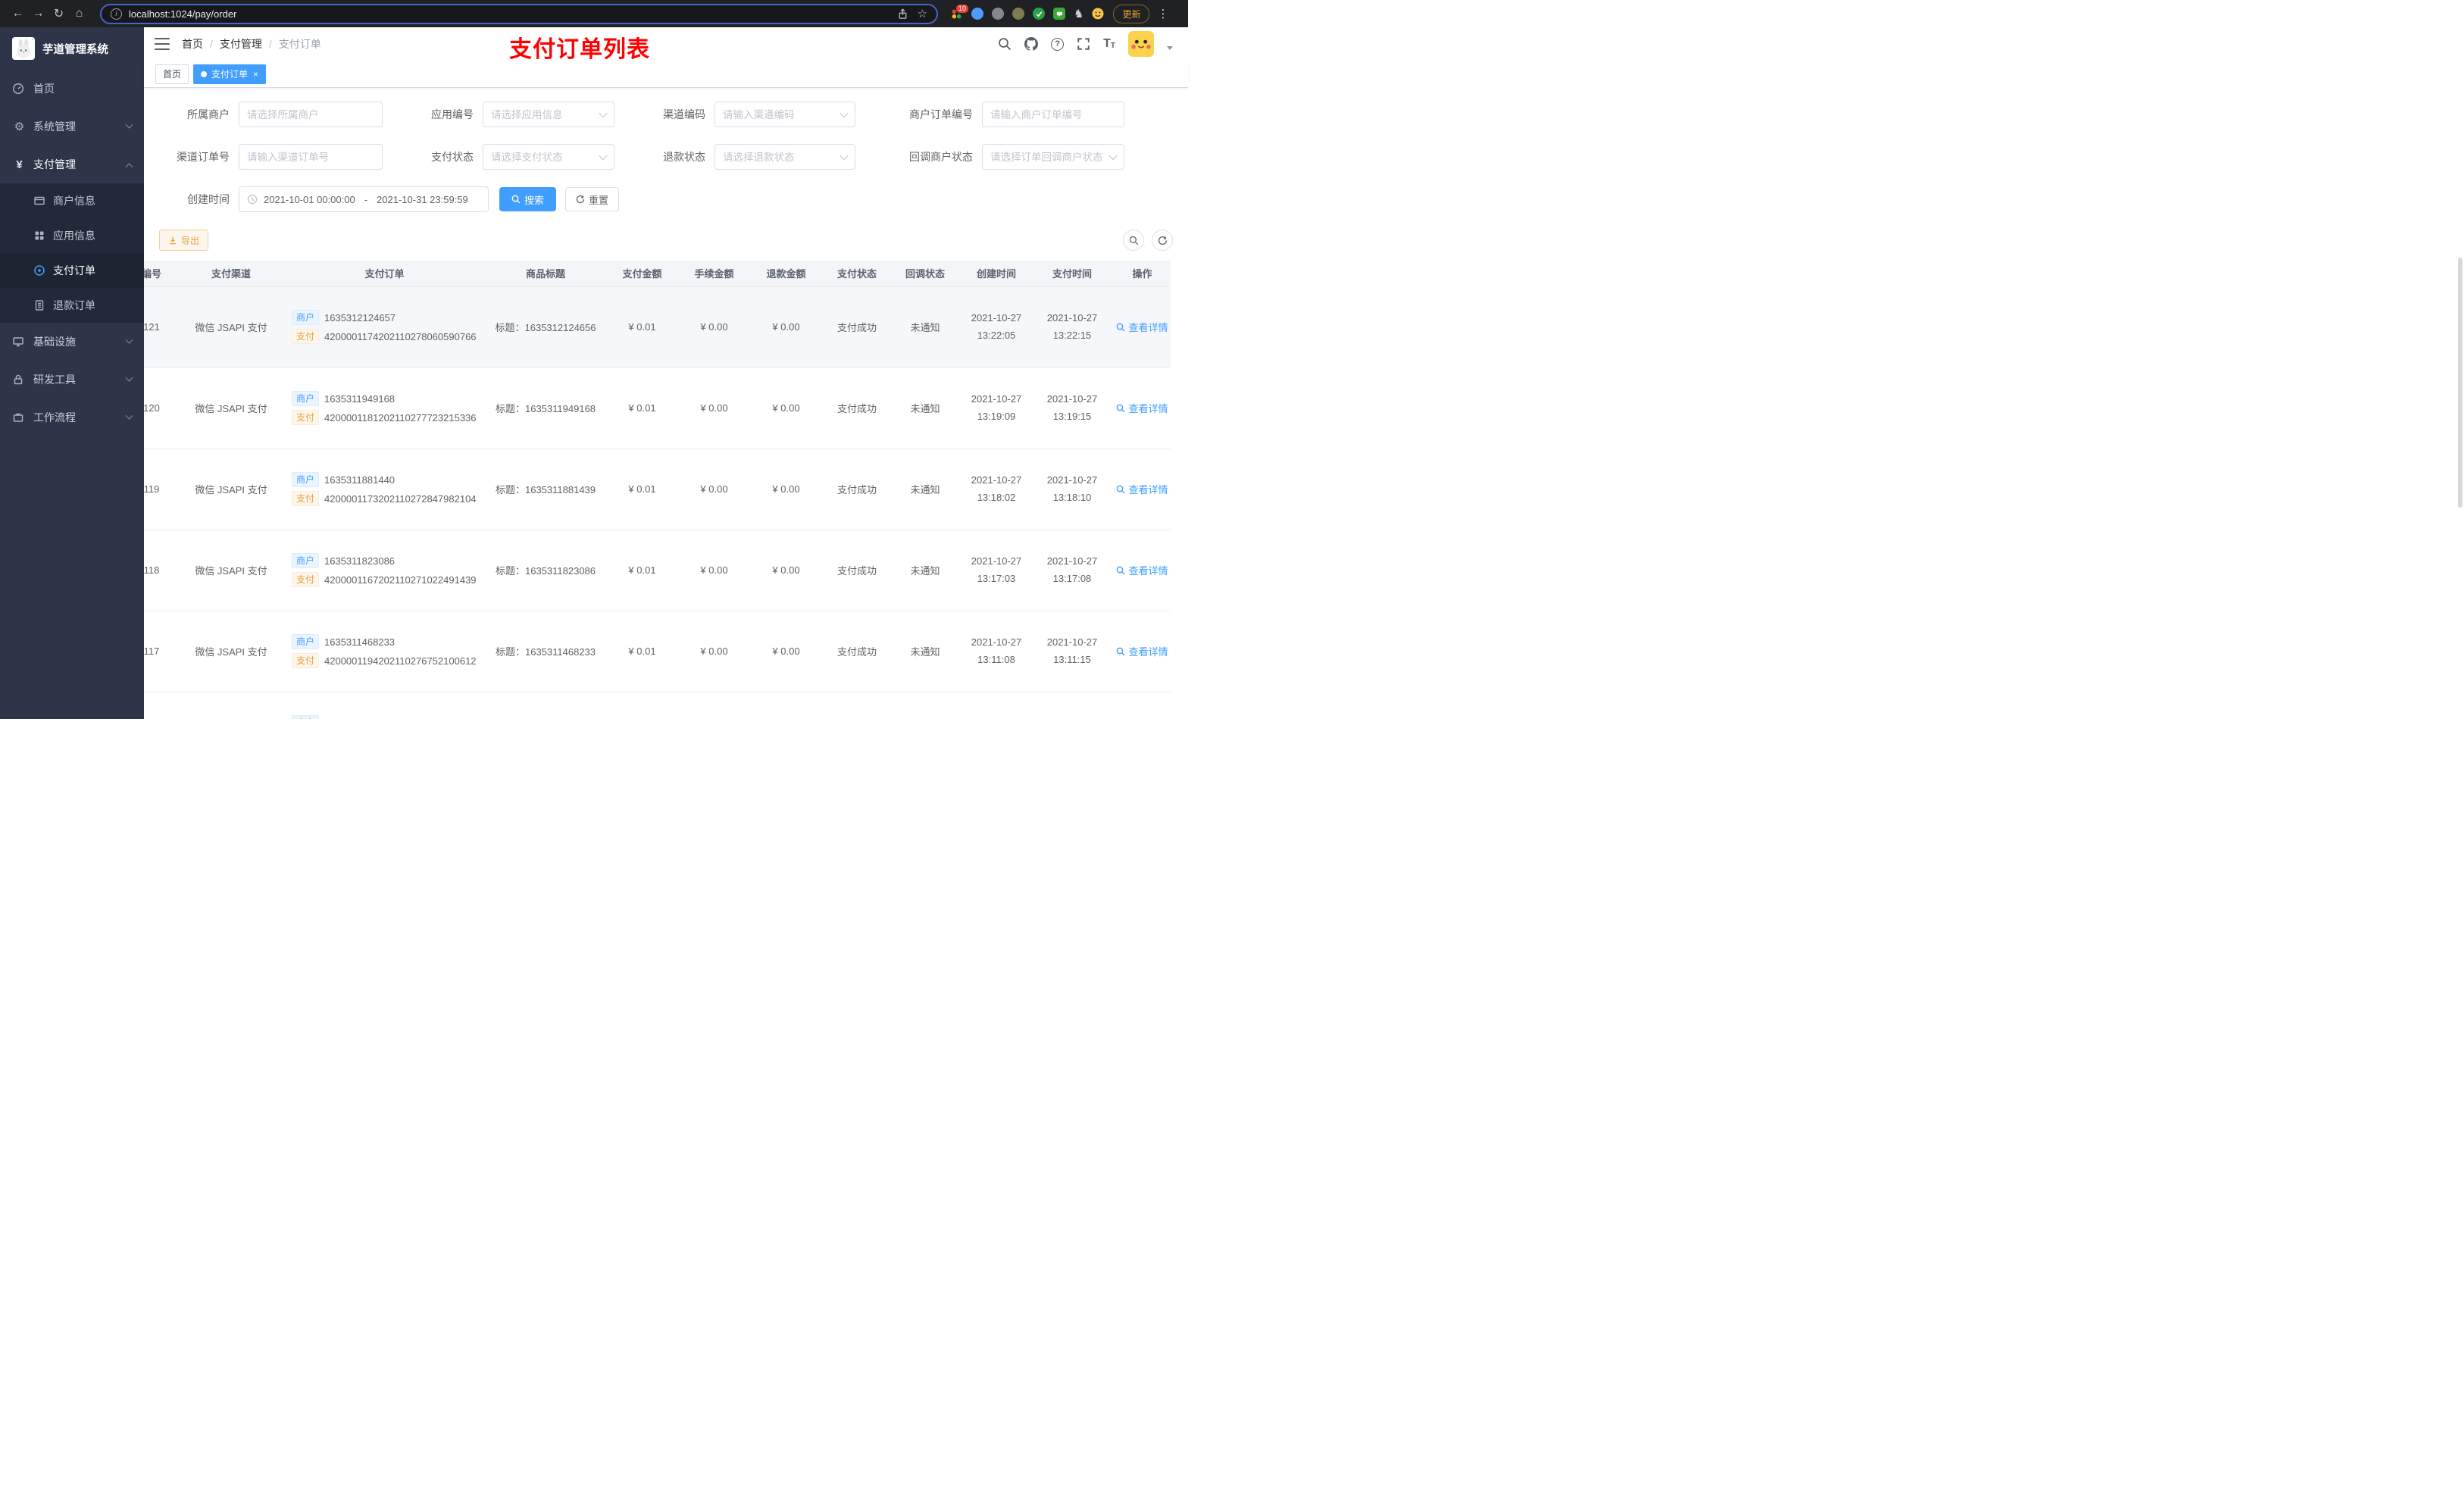  I want to click on bookmark-star-icon: ☆, so click(922, 13).